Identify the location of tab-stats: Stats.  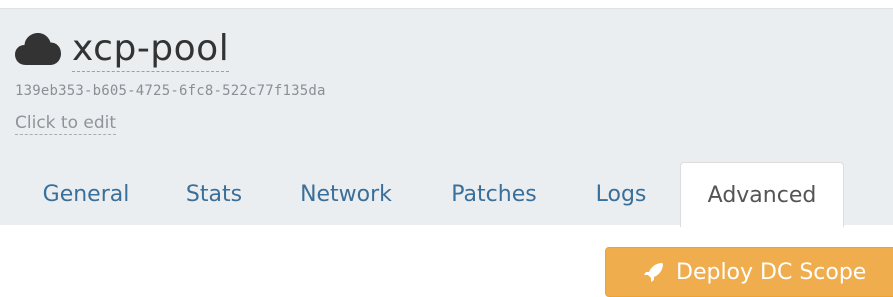
(214, 194).